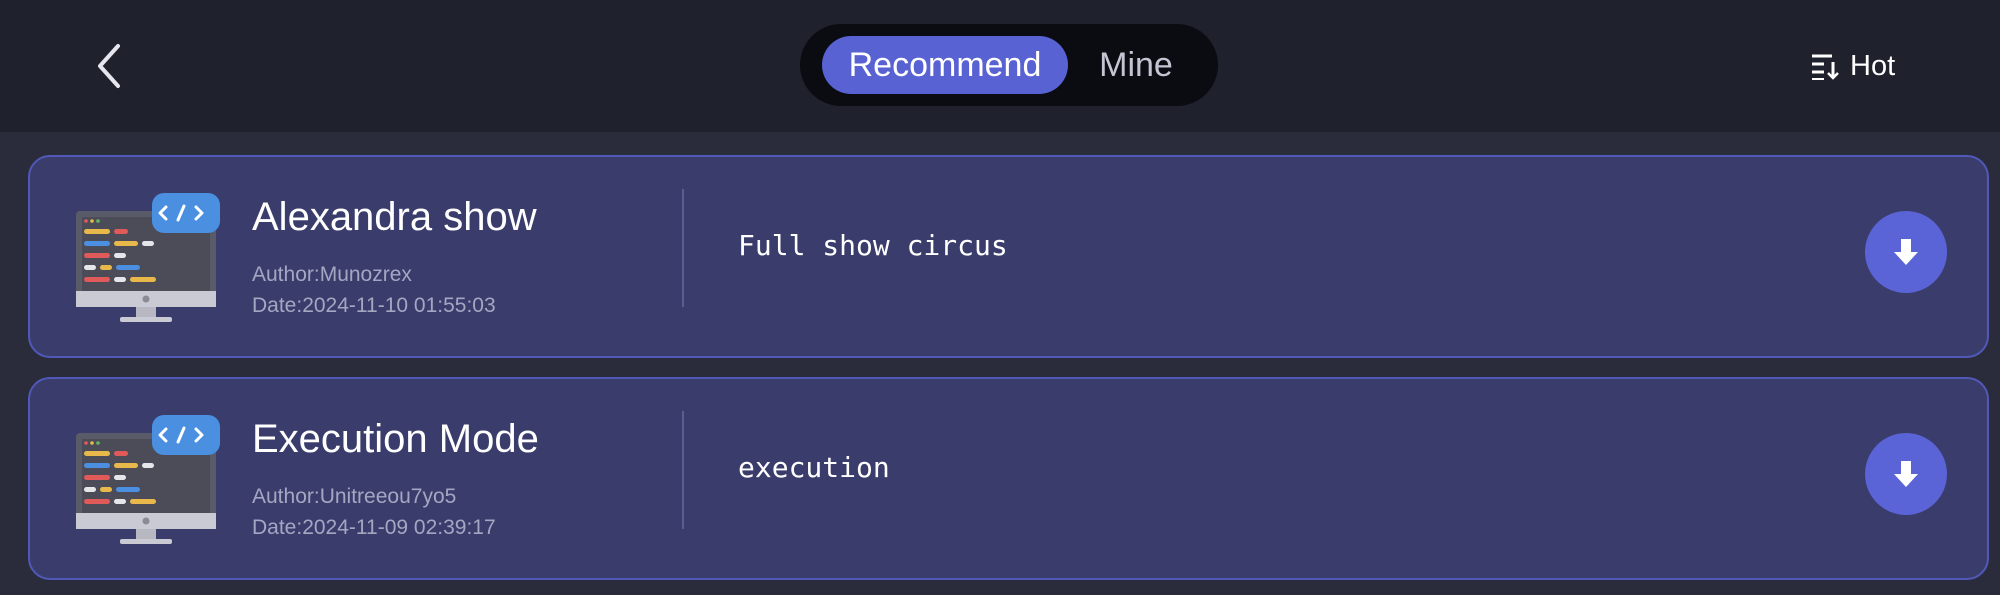  I want to click on tab-mine: Mine, so click(1136, 65).